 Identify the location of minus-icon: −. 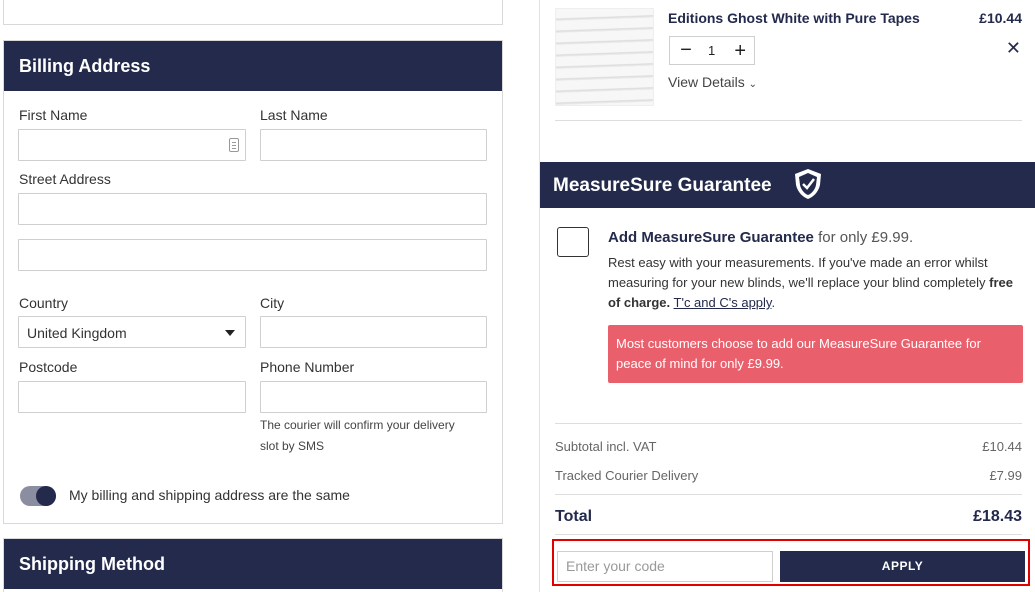
(686, 50).